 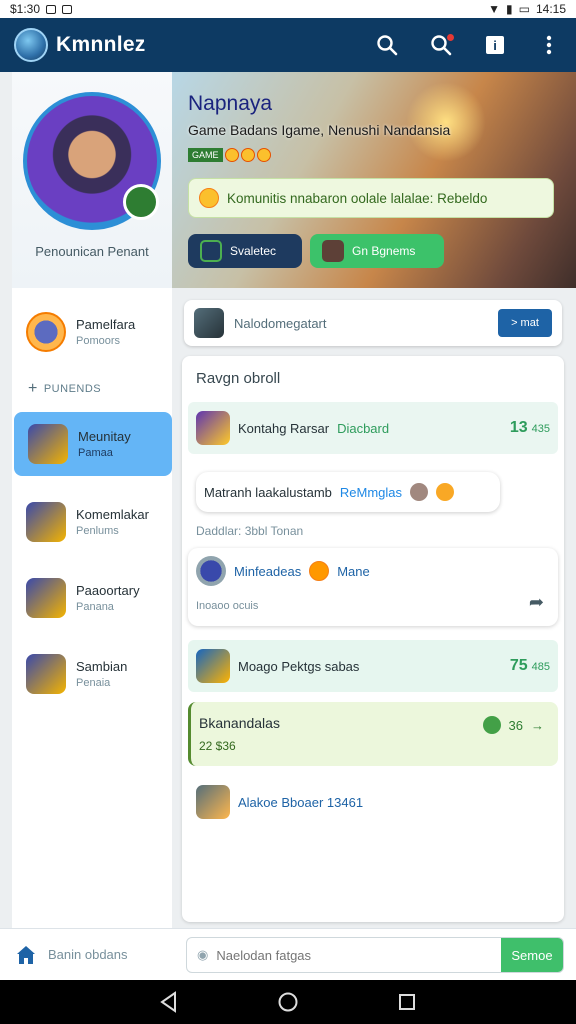 I want to click on sidebar-section-header: + PUNENDS, so click(x=92, y=389).